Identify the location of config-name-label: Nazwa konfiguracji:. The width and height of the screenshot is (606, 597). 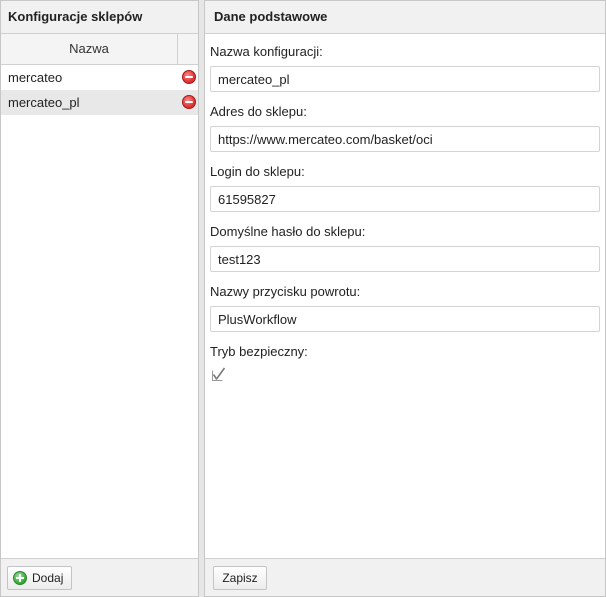
(266, 51).